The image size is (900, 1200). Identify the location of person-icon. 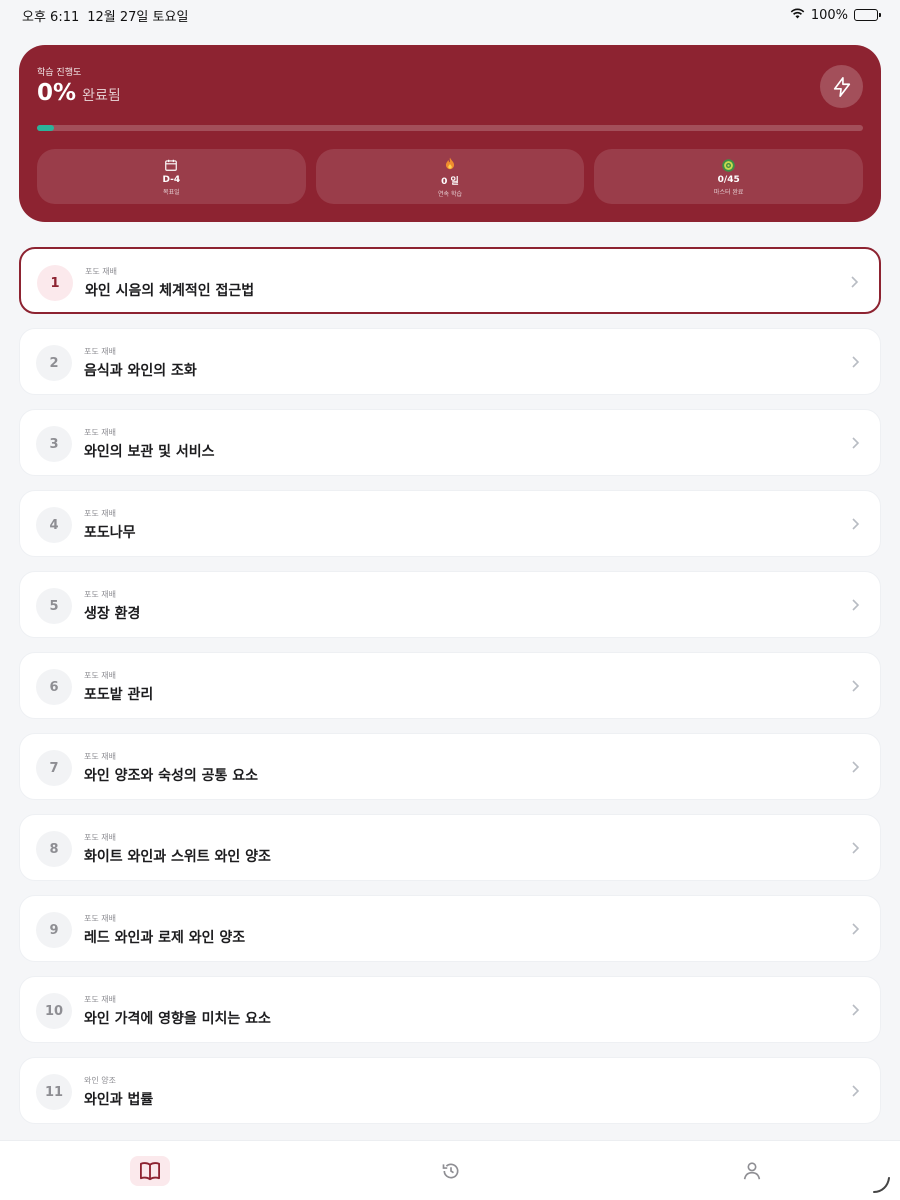
(752, 1170).